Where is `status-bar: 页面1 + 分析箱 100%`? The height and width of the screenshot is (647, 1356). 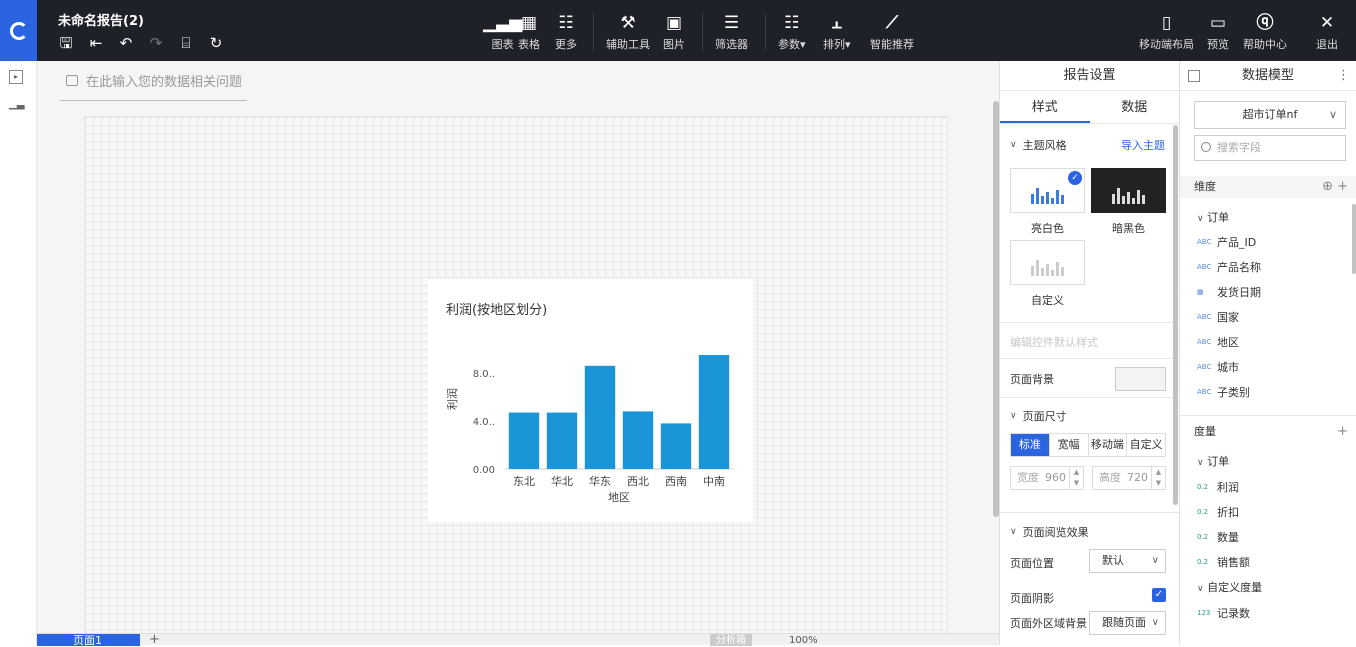
status-bar: 页面1 + 分析箱 100% is located at coordinates (518, 639).